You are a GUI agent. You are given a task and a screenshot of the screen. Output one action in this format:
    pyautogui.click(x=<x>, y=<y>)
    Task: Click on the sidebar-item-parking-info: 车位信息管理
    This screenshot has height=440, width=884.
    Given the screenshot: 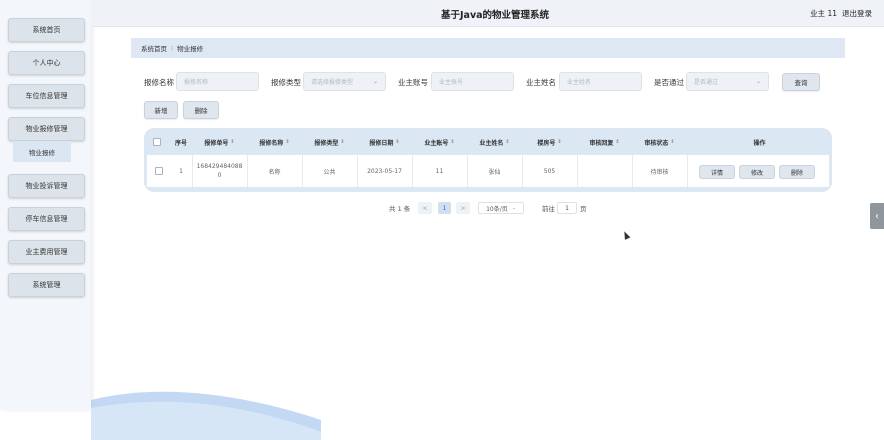 What is the action you would take?
    pyautogui.click(x=46, y=96)
    